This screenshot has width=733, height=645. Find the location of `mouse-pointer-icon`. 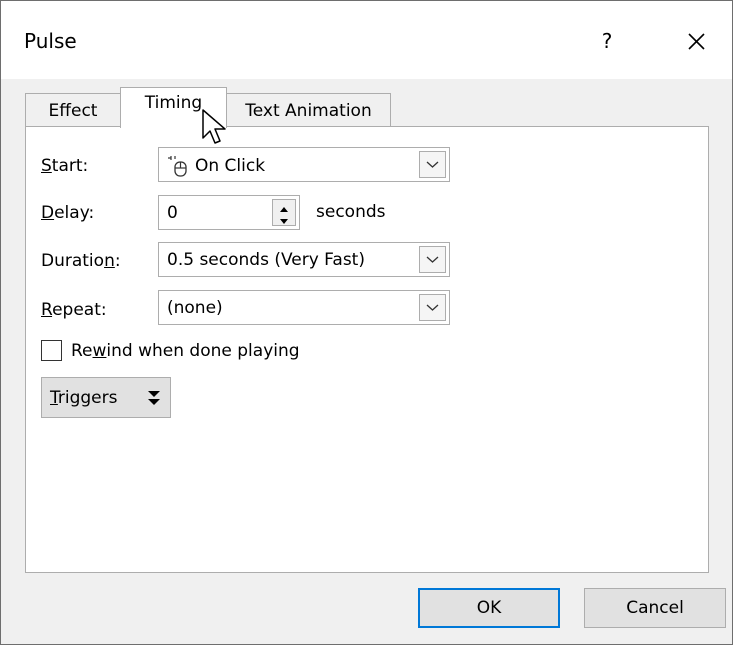

mouse-pointer-icon is located at coordinates (214, 126).